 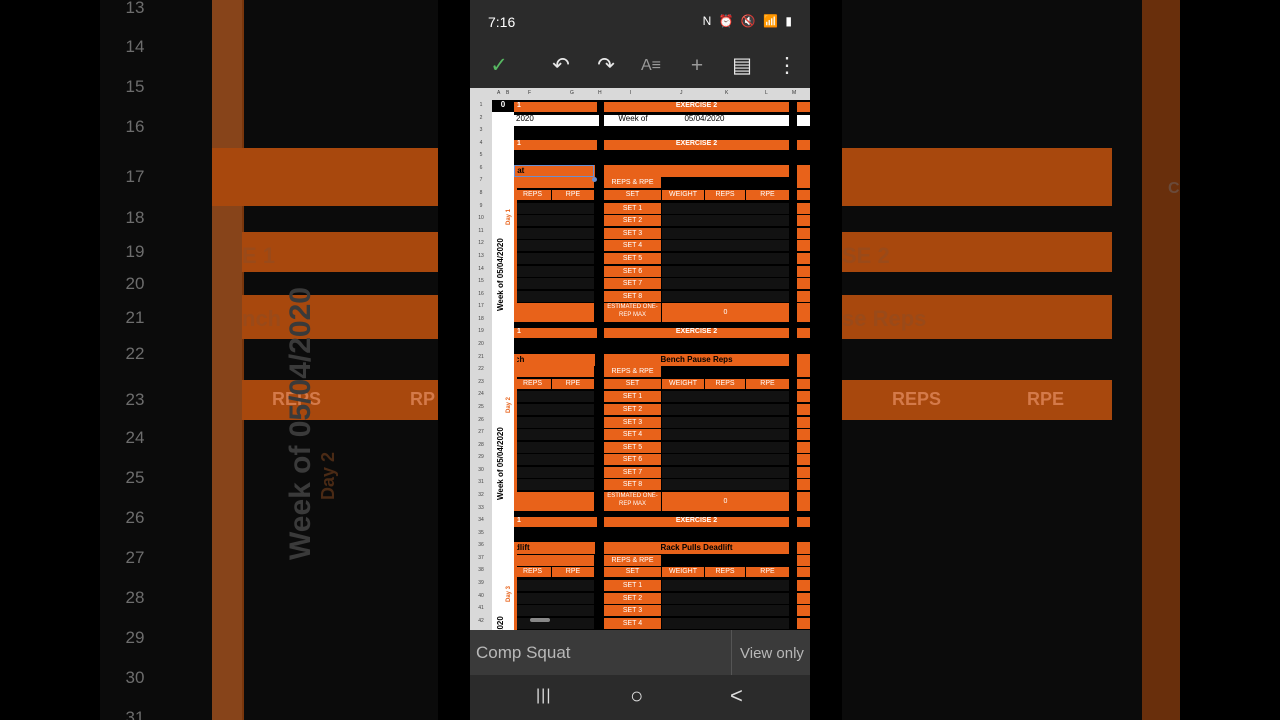 I want to click on est-left, so click(x=554, y=313).